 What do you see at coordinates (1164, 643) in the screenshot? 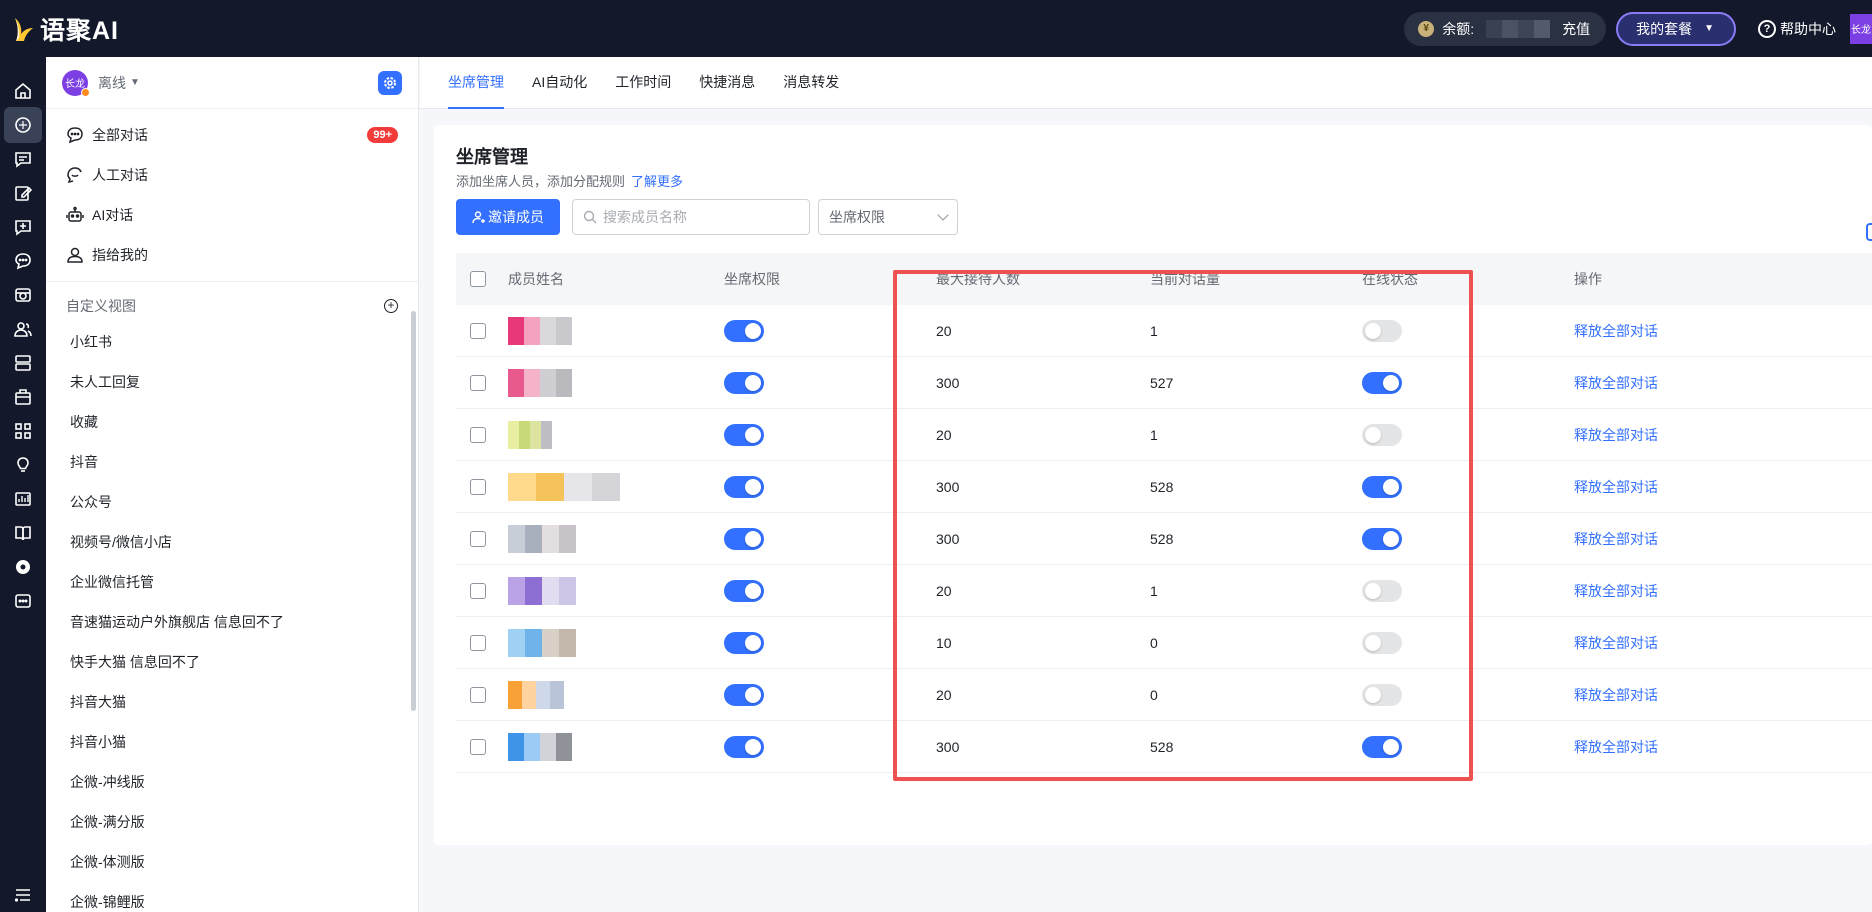
I see `table-row: 10 0 释放全部对话` at bounding box center [1164, 643].